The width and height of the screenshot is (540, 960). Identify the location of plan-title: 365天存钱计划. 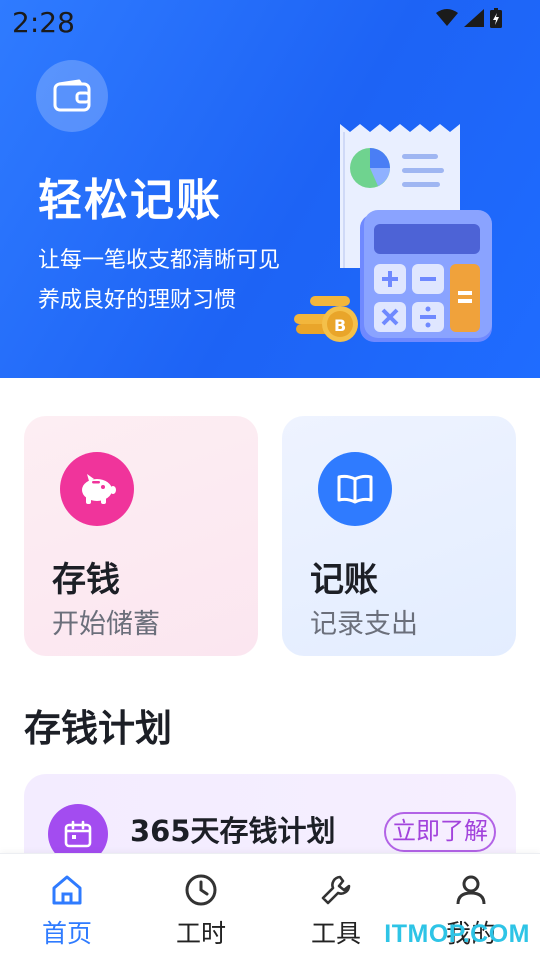
(233, 831).